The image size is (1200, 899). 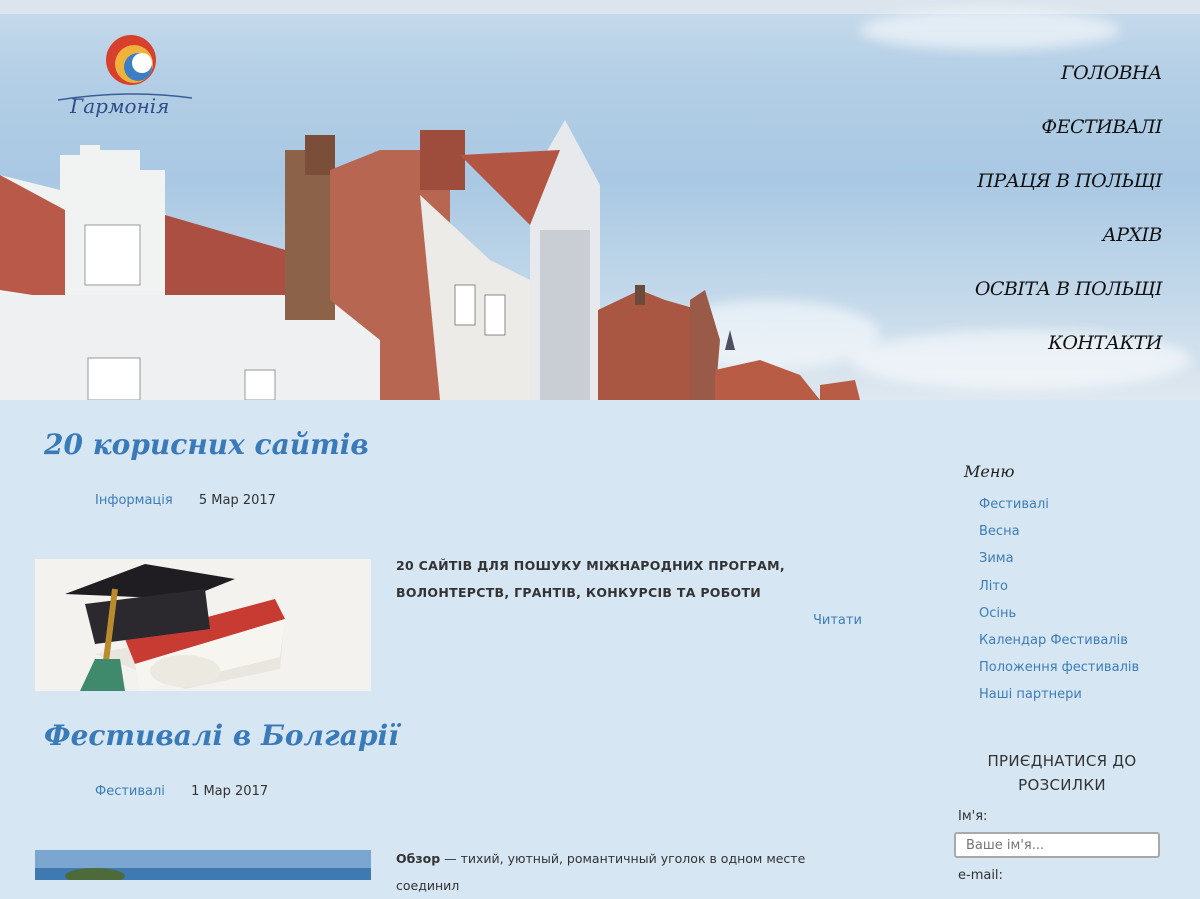 What do you see at coordinates (206, 444) in the screenshot?
I see `post-title: 20 корисних сайтів` at bounding box center [206, 444].